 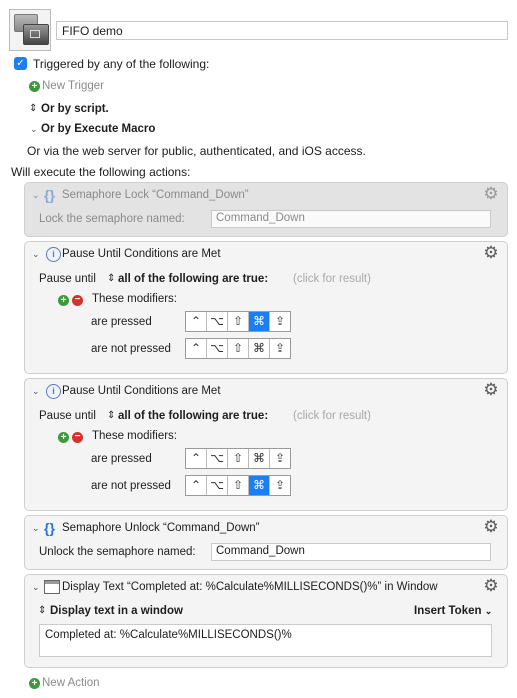 I want to click on insert-token-label: Insert Token, so click(x=448, y=611).